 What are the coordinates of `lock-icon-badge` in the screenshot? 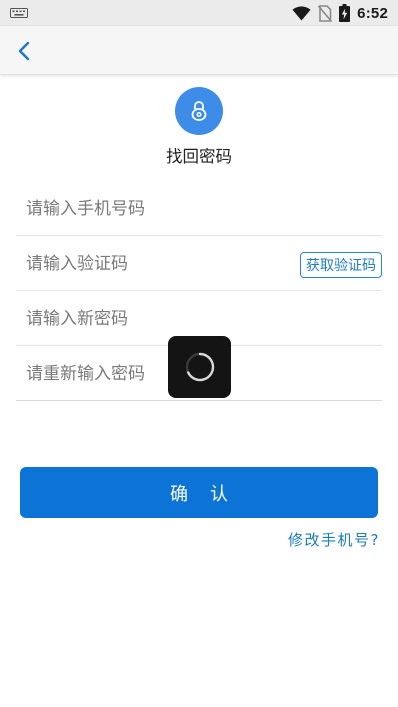 It's located at (199, 111).